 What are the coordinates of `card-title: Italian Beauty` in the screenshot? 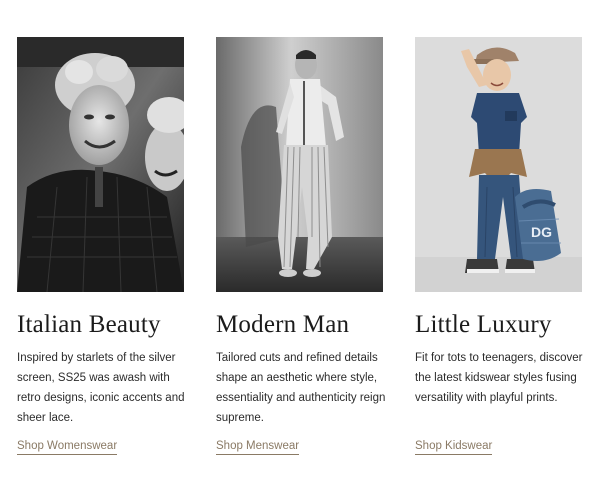 It's located at (89, 324).